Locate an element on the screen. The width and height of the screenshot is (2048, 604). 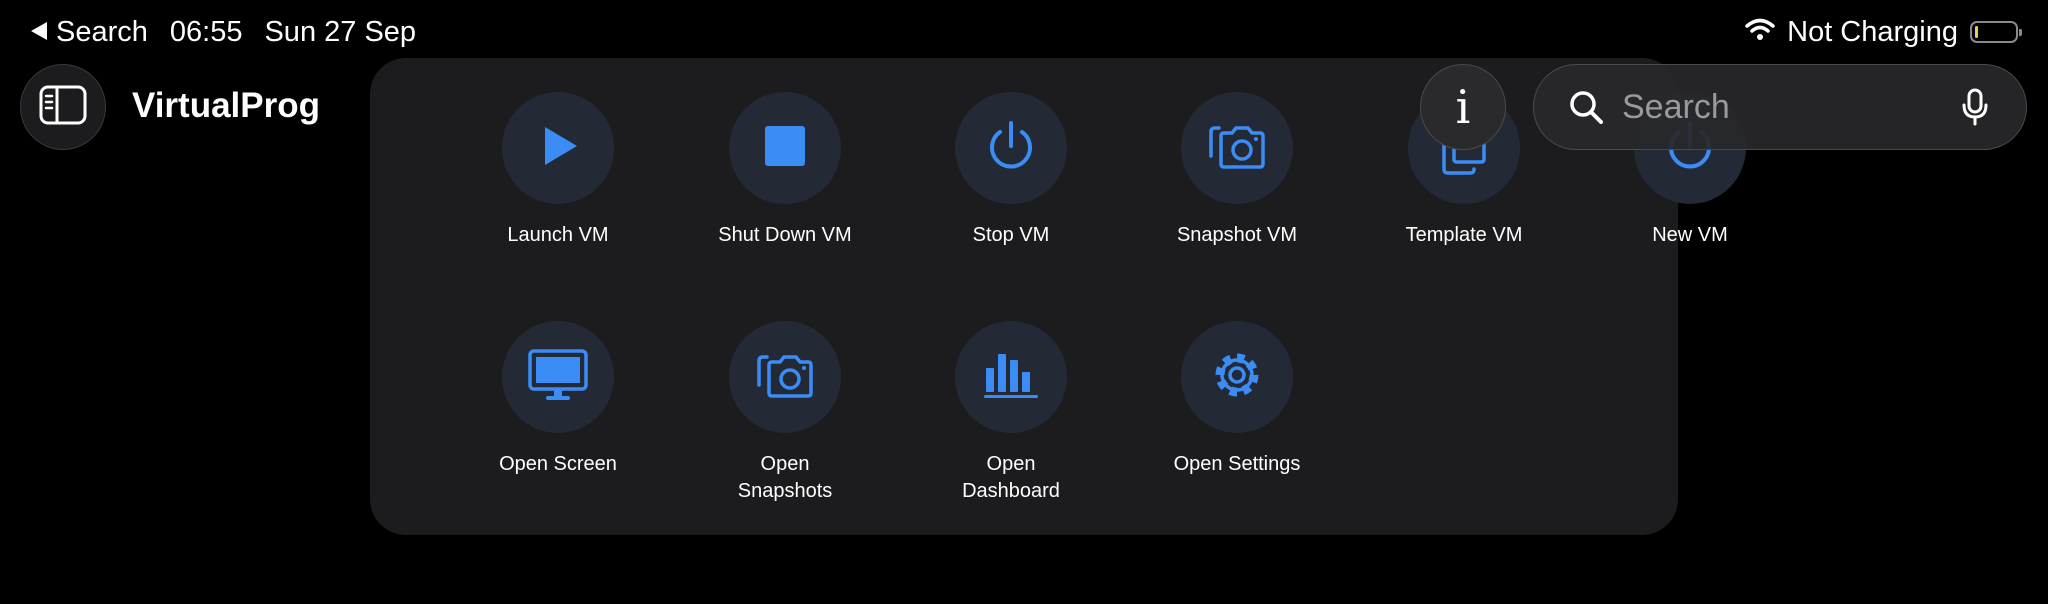
power-icon is located at coordinates (1011, 148).